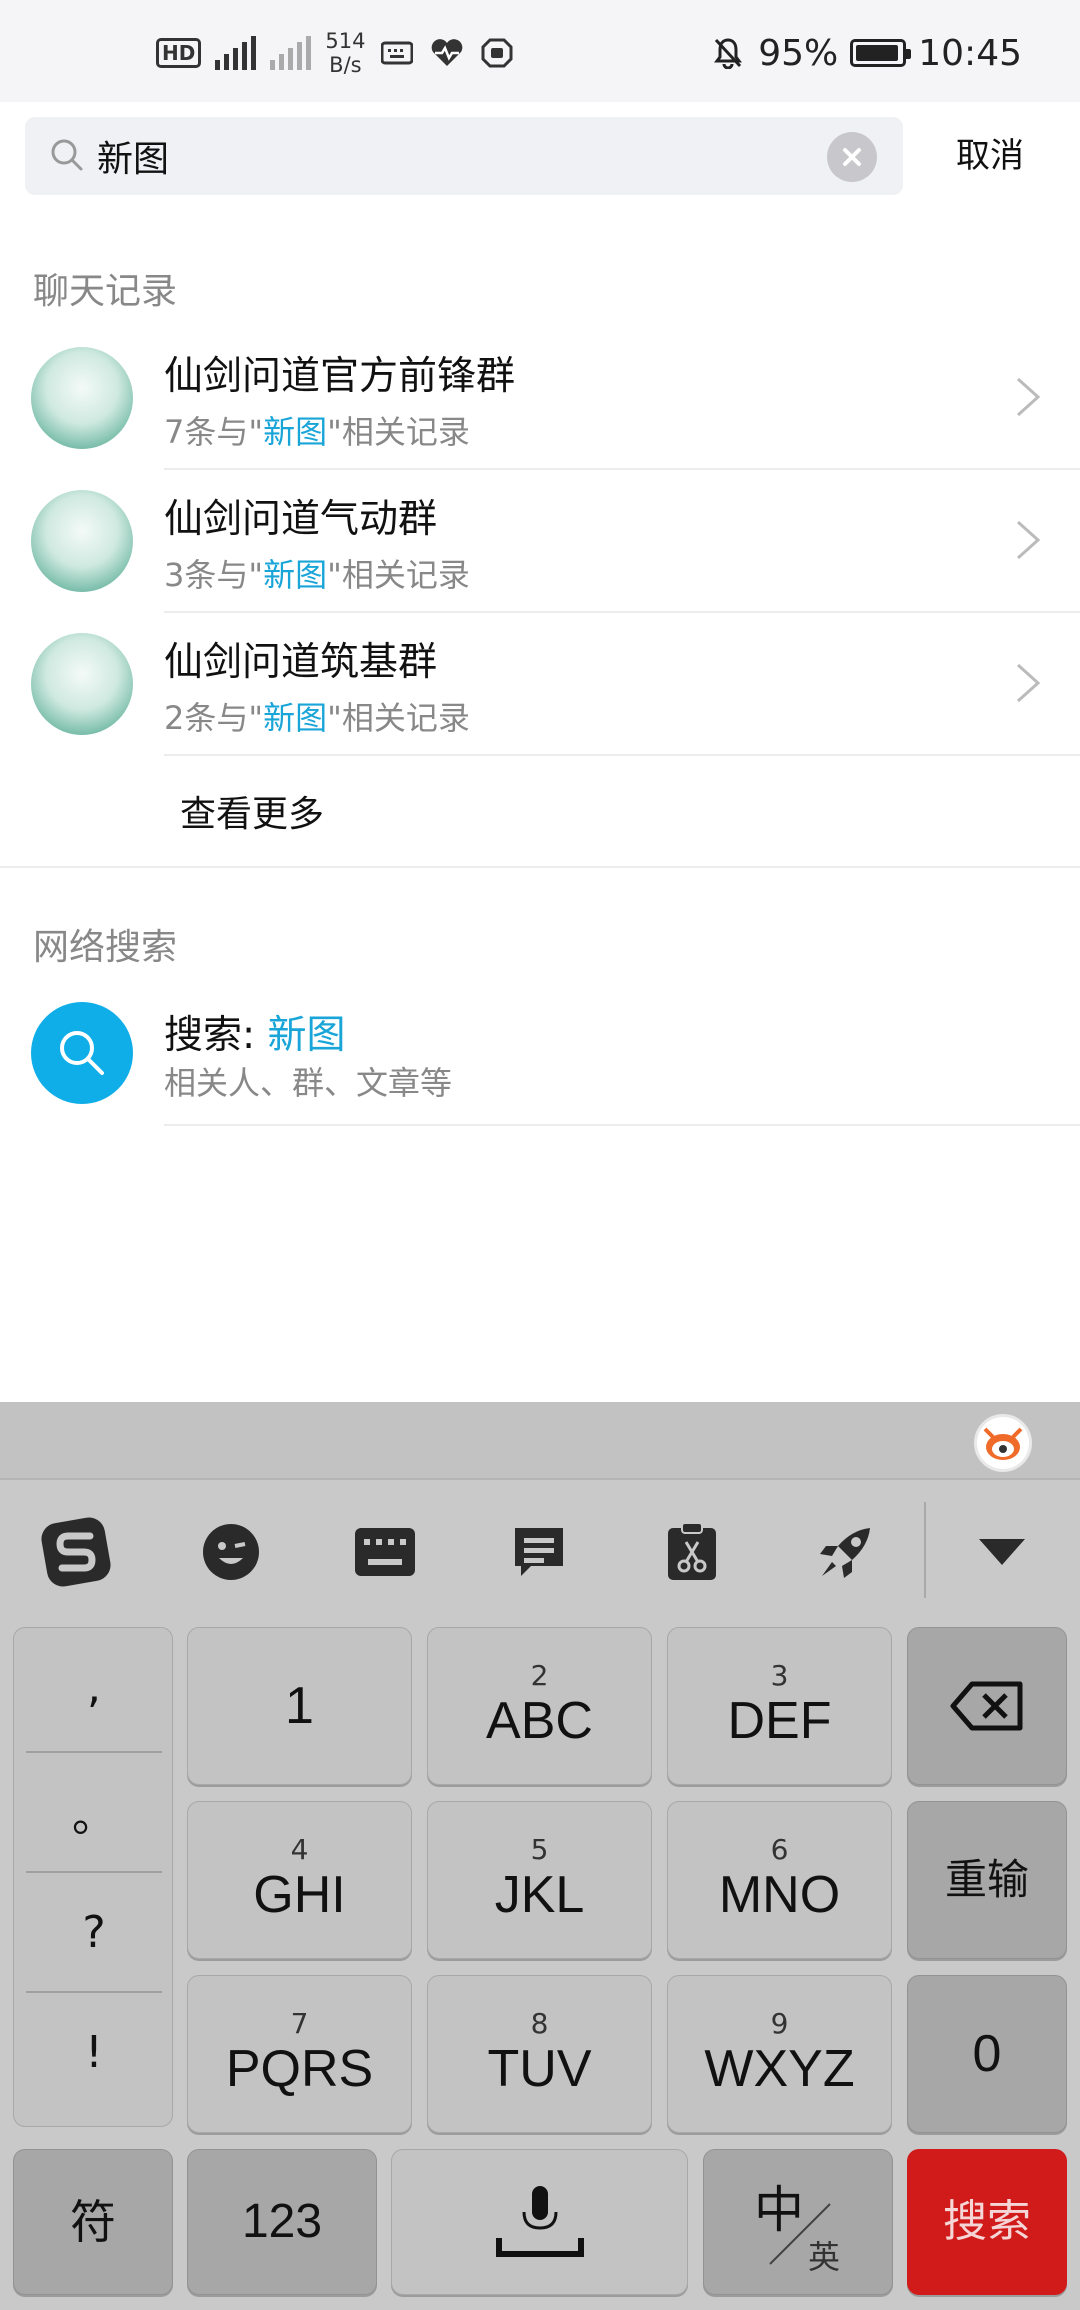 The width and height of the screenshot is (1080, 2310). Describe the element at coordinates (236, 53) in the screenshot. I see `signal-4g-icon` at that location.